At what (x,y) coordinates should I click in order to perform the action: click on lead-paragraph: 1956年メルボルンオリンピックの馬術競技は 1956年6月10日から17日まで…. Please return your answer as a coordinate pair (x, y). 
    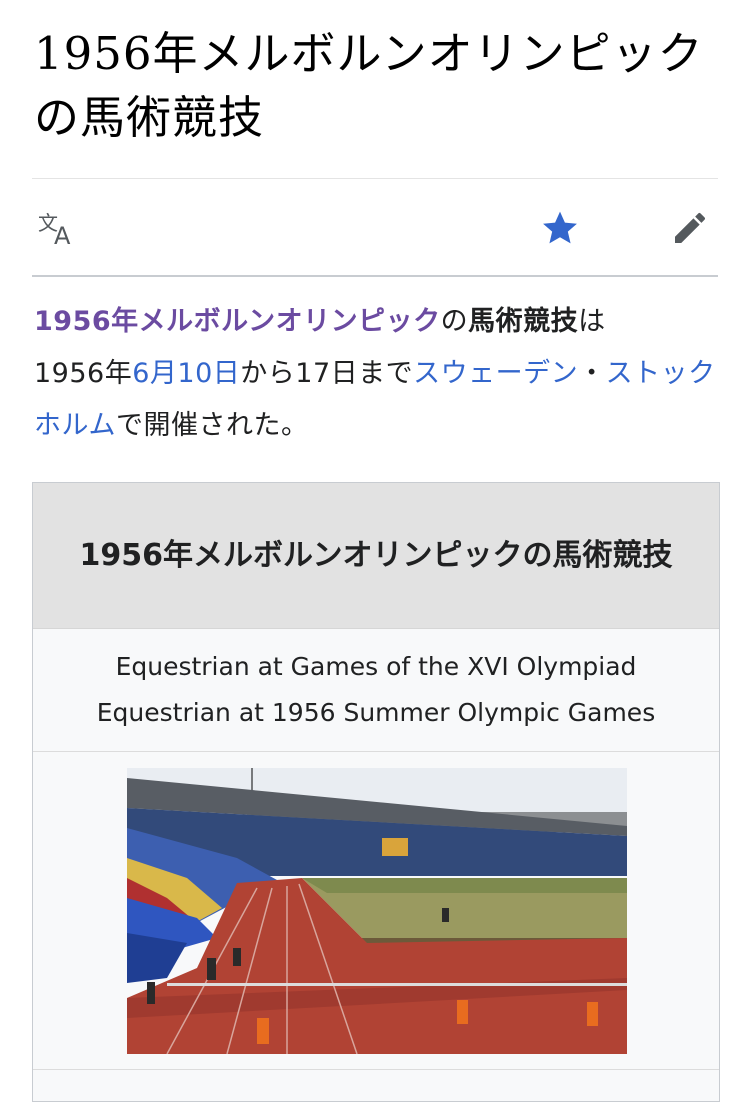
    Looking at the image, I should click on (379, 374).